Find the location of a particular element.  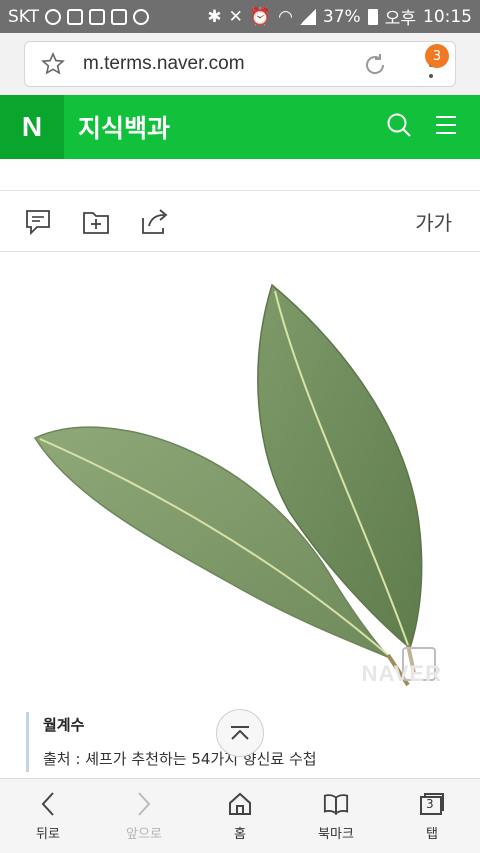

home-button: 홈 is located at coordinates (240, 816).